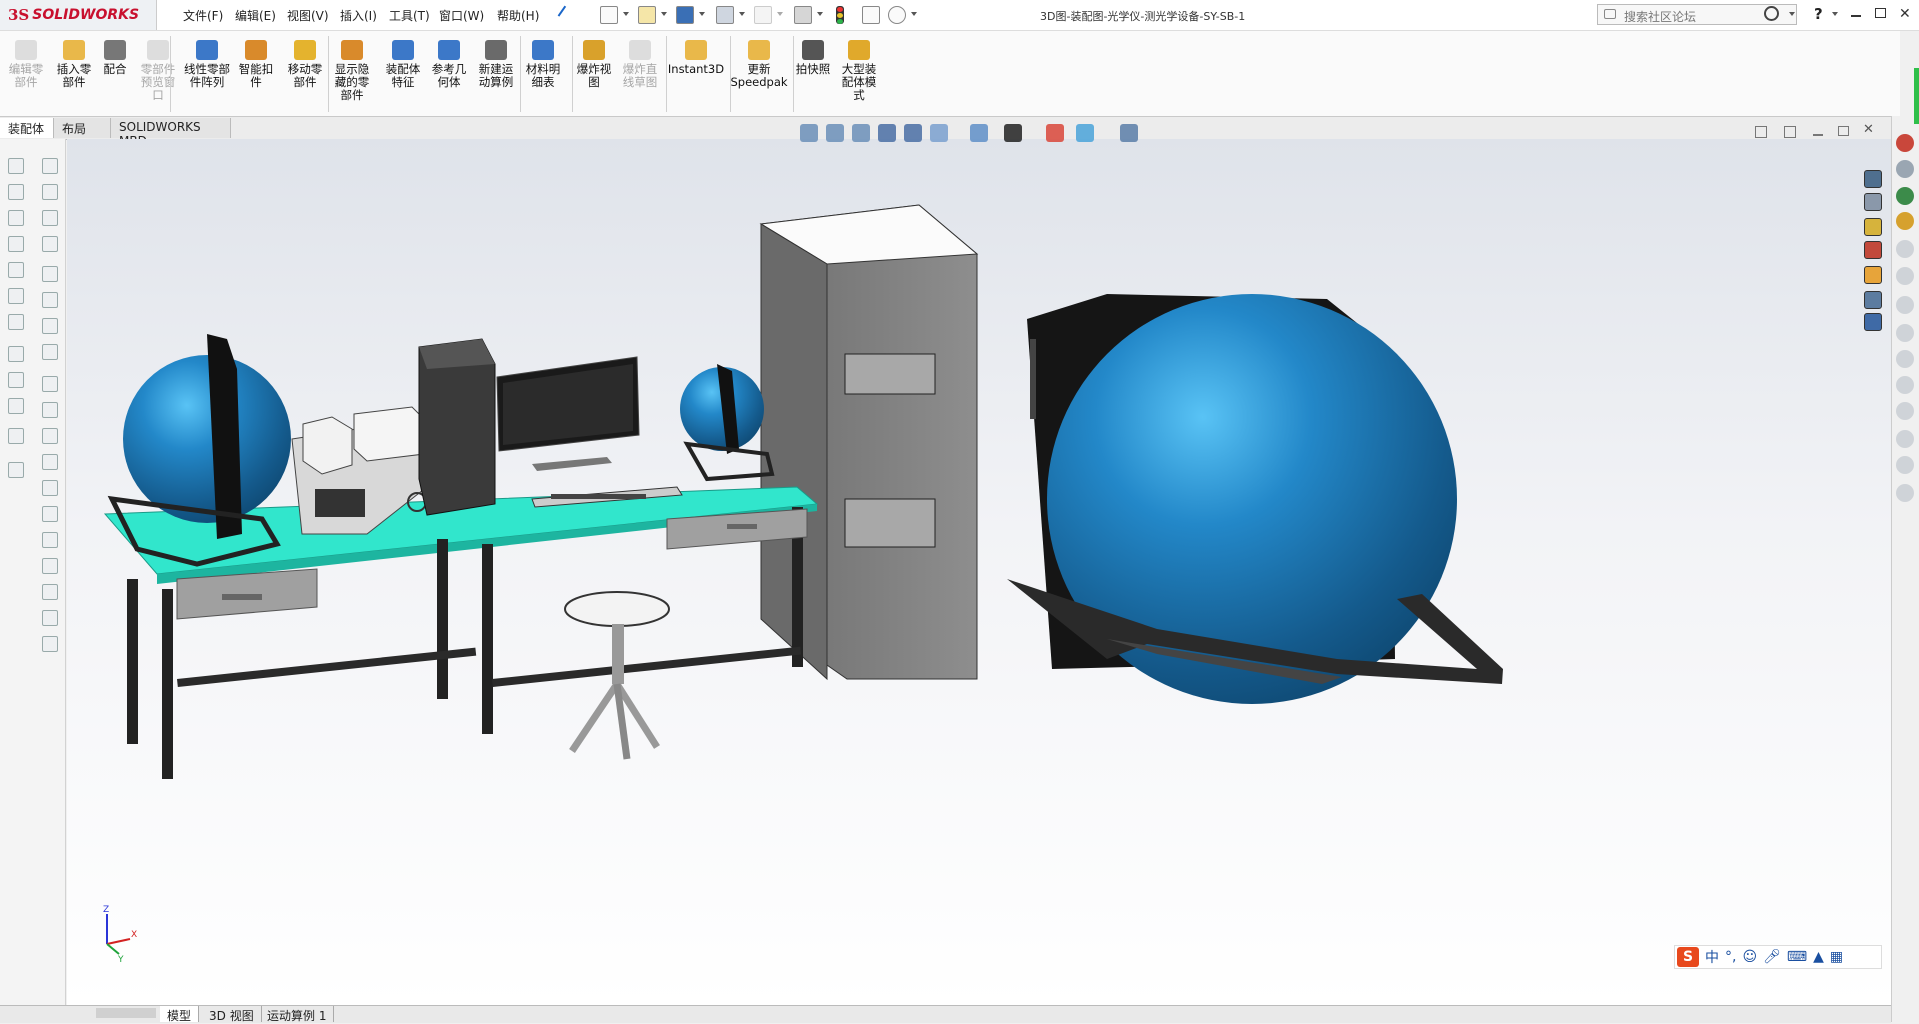  I want to click on cmd-linear-pattern-button: 线性零部 件阵列, so click(207, 64).